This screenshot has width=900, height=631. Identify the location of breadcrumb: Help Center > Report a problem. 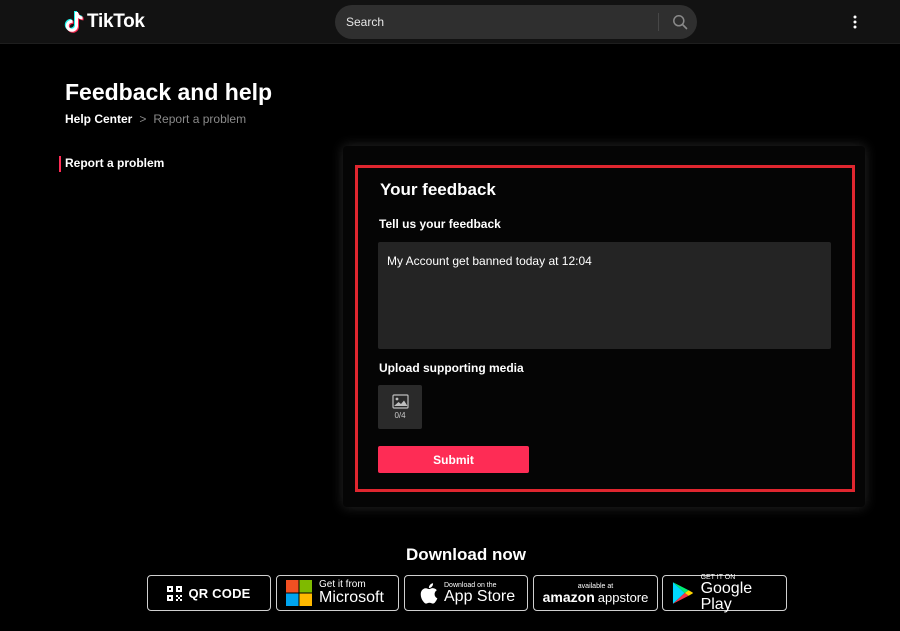
(155, 119).